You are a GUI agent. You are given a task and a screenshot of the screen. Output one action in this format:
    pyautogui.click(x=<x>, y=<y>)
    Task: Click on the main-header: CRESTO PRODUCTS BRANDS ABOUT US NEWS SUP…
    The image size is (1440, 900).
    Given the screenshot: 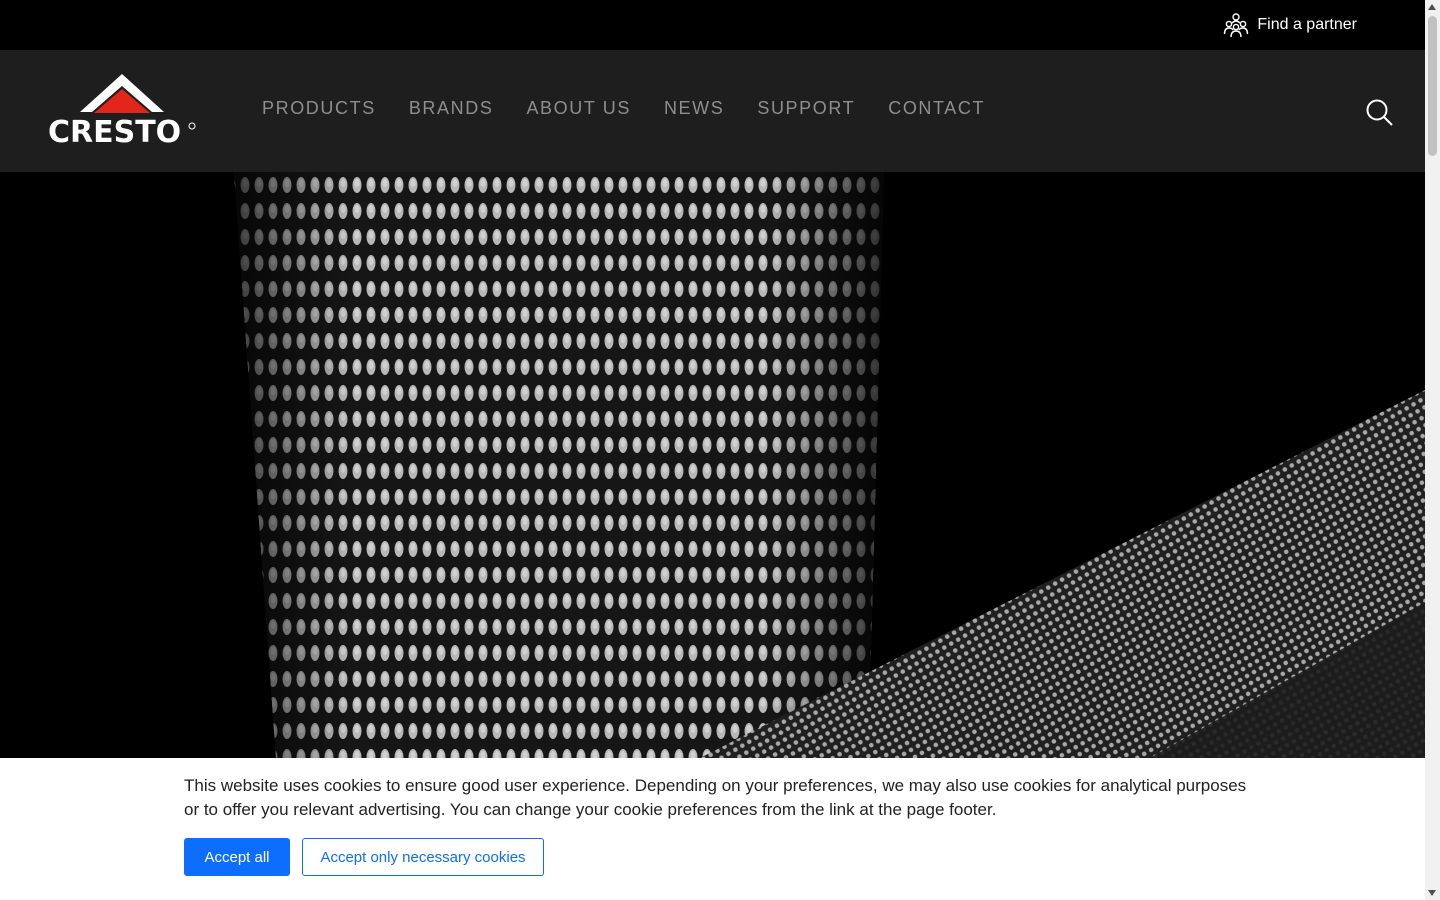 What is the action you would take?
    pyautogui.click(x=712, y=111)
    